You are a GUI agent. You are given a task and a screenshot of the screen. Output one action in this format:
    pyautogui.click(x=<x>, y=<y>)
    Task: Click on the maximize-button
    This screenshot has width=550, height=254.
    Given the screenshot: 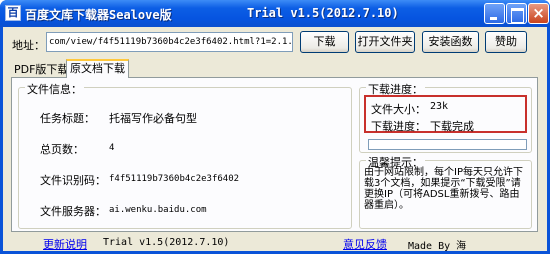 What is the action you would take?
    pyautogui.click(x=516, y=13)
    